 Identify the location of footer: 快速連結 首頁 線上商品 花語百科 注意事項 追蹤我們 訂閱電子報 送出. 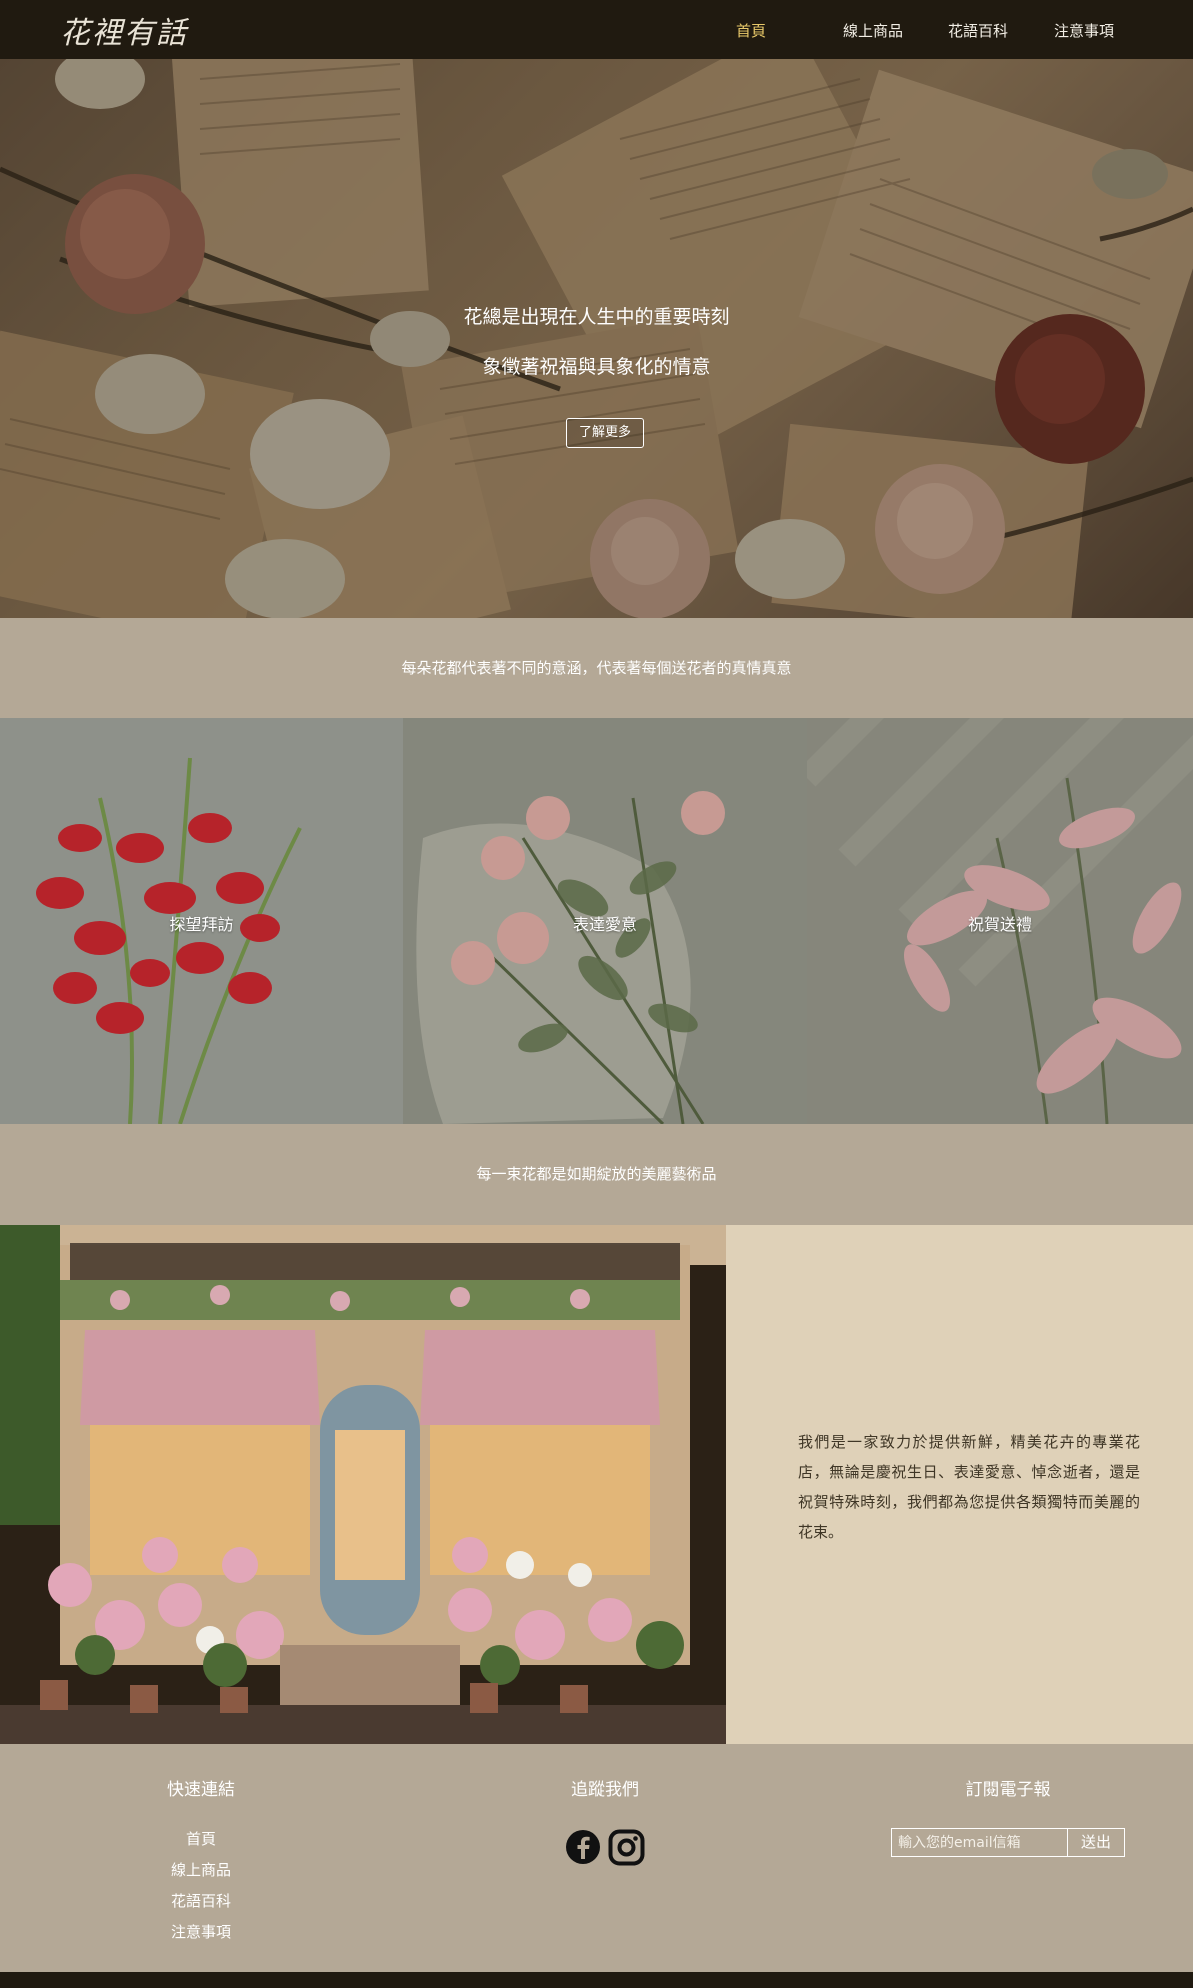
(596, 1858).